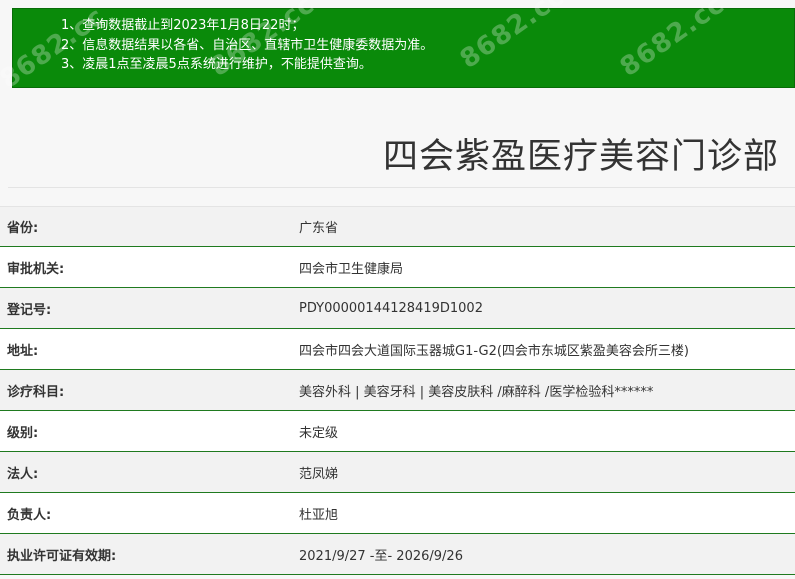 This screenshot has width=795, height=579. What do you see at coordinates (397, 226) in the screenshot?
I see `table-row-province: 省份: 广东省` at bounding box center [397, 226].